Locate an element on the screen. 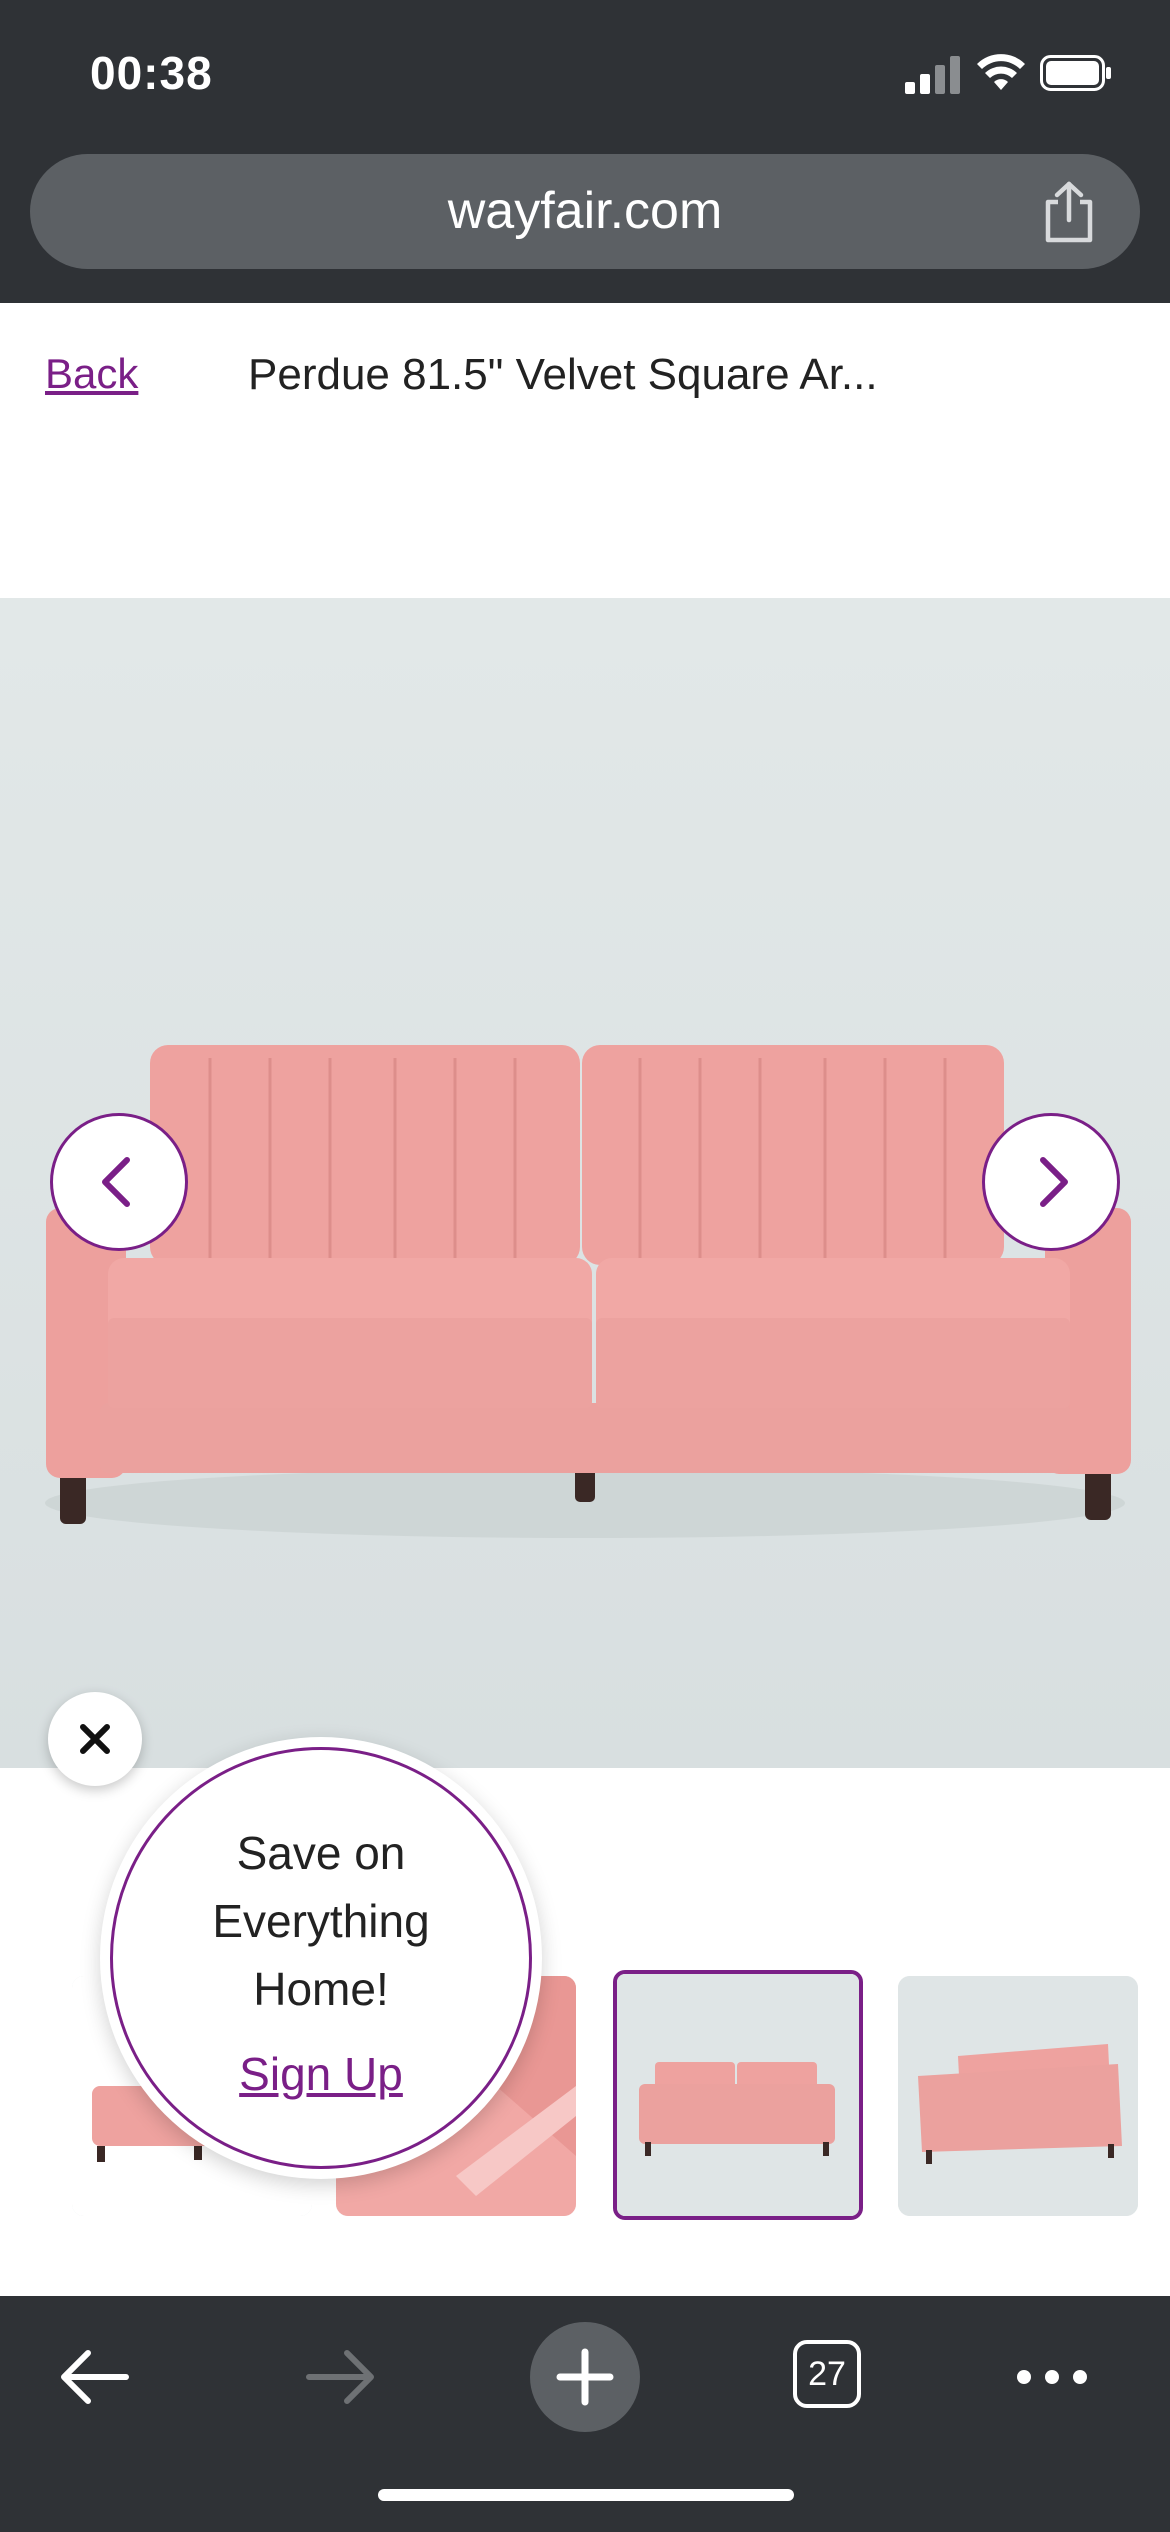 The image size is (1170, 2532). arrow-left-icon is located at coordinates (95, 2377).